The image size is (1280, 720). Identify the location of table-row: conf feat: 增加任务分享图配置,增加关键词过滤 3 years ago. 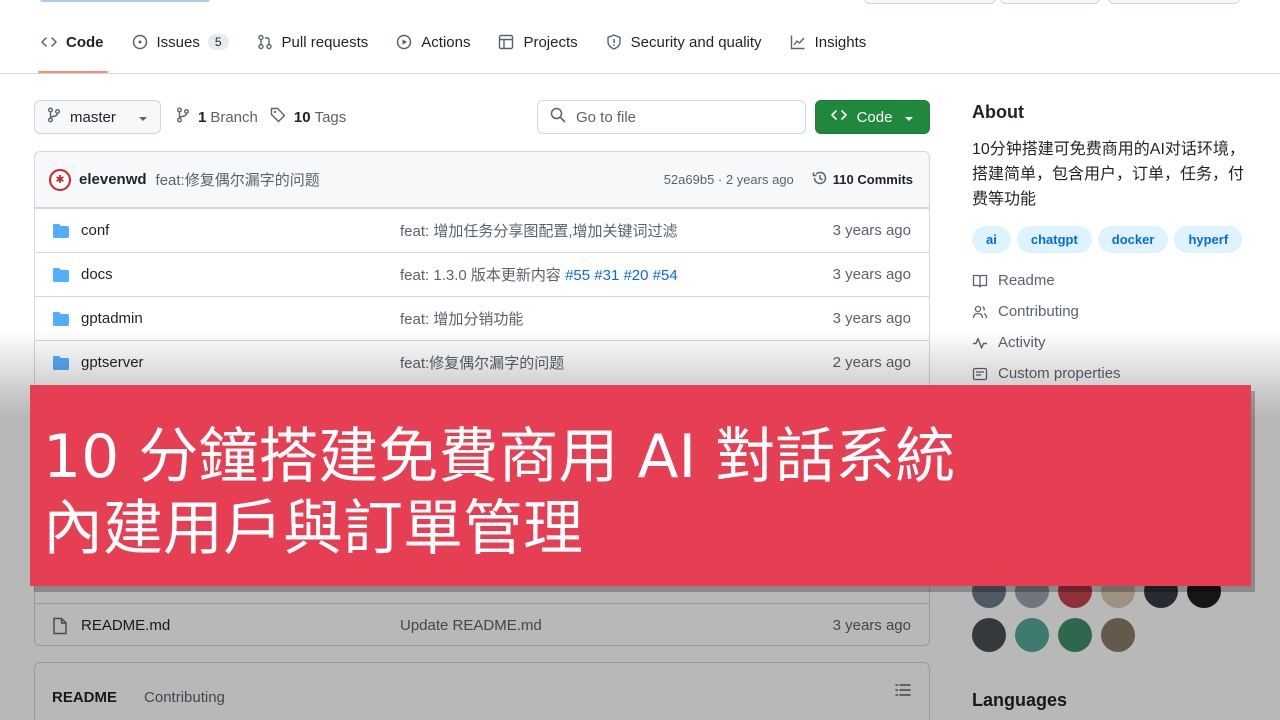
(482, 230).